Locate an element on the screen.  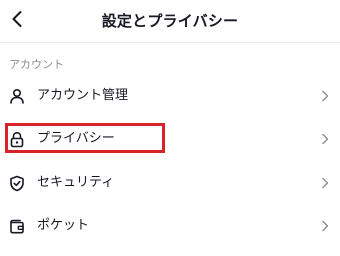
menu-item-label: アカウント管理 is located at coordinates (83, 95).